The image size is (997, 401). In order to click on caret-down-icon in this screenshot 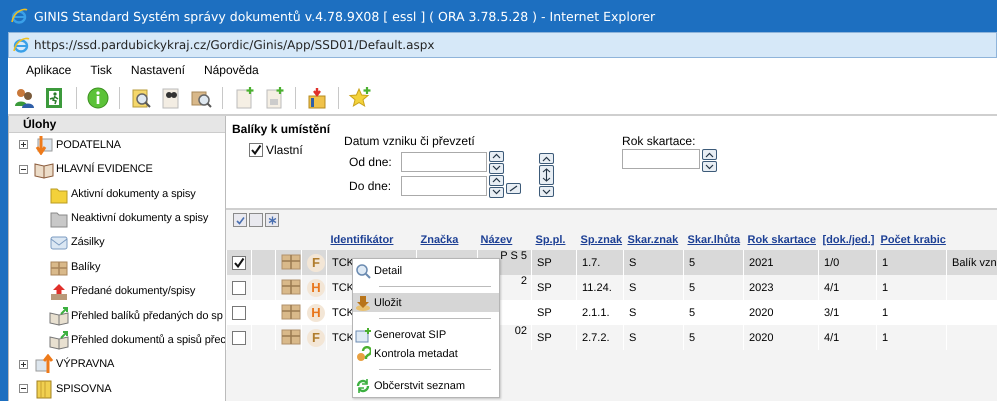, I will do `click(709, 167)`.